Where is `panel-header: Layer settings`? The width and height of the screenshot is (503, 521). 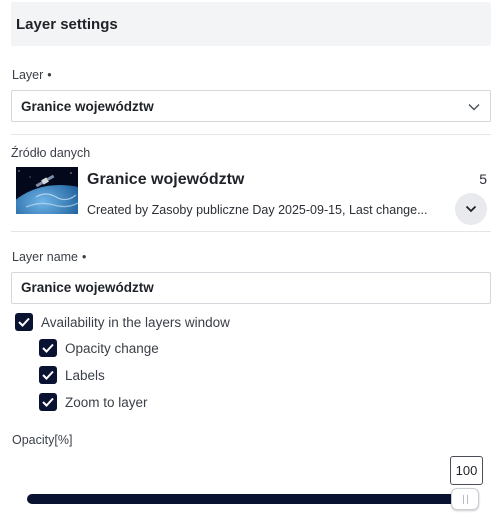
panel-header: Layer settings is located at coordinates (251, 24).